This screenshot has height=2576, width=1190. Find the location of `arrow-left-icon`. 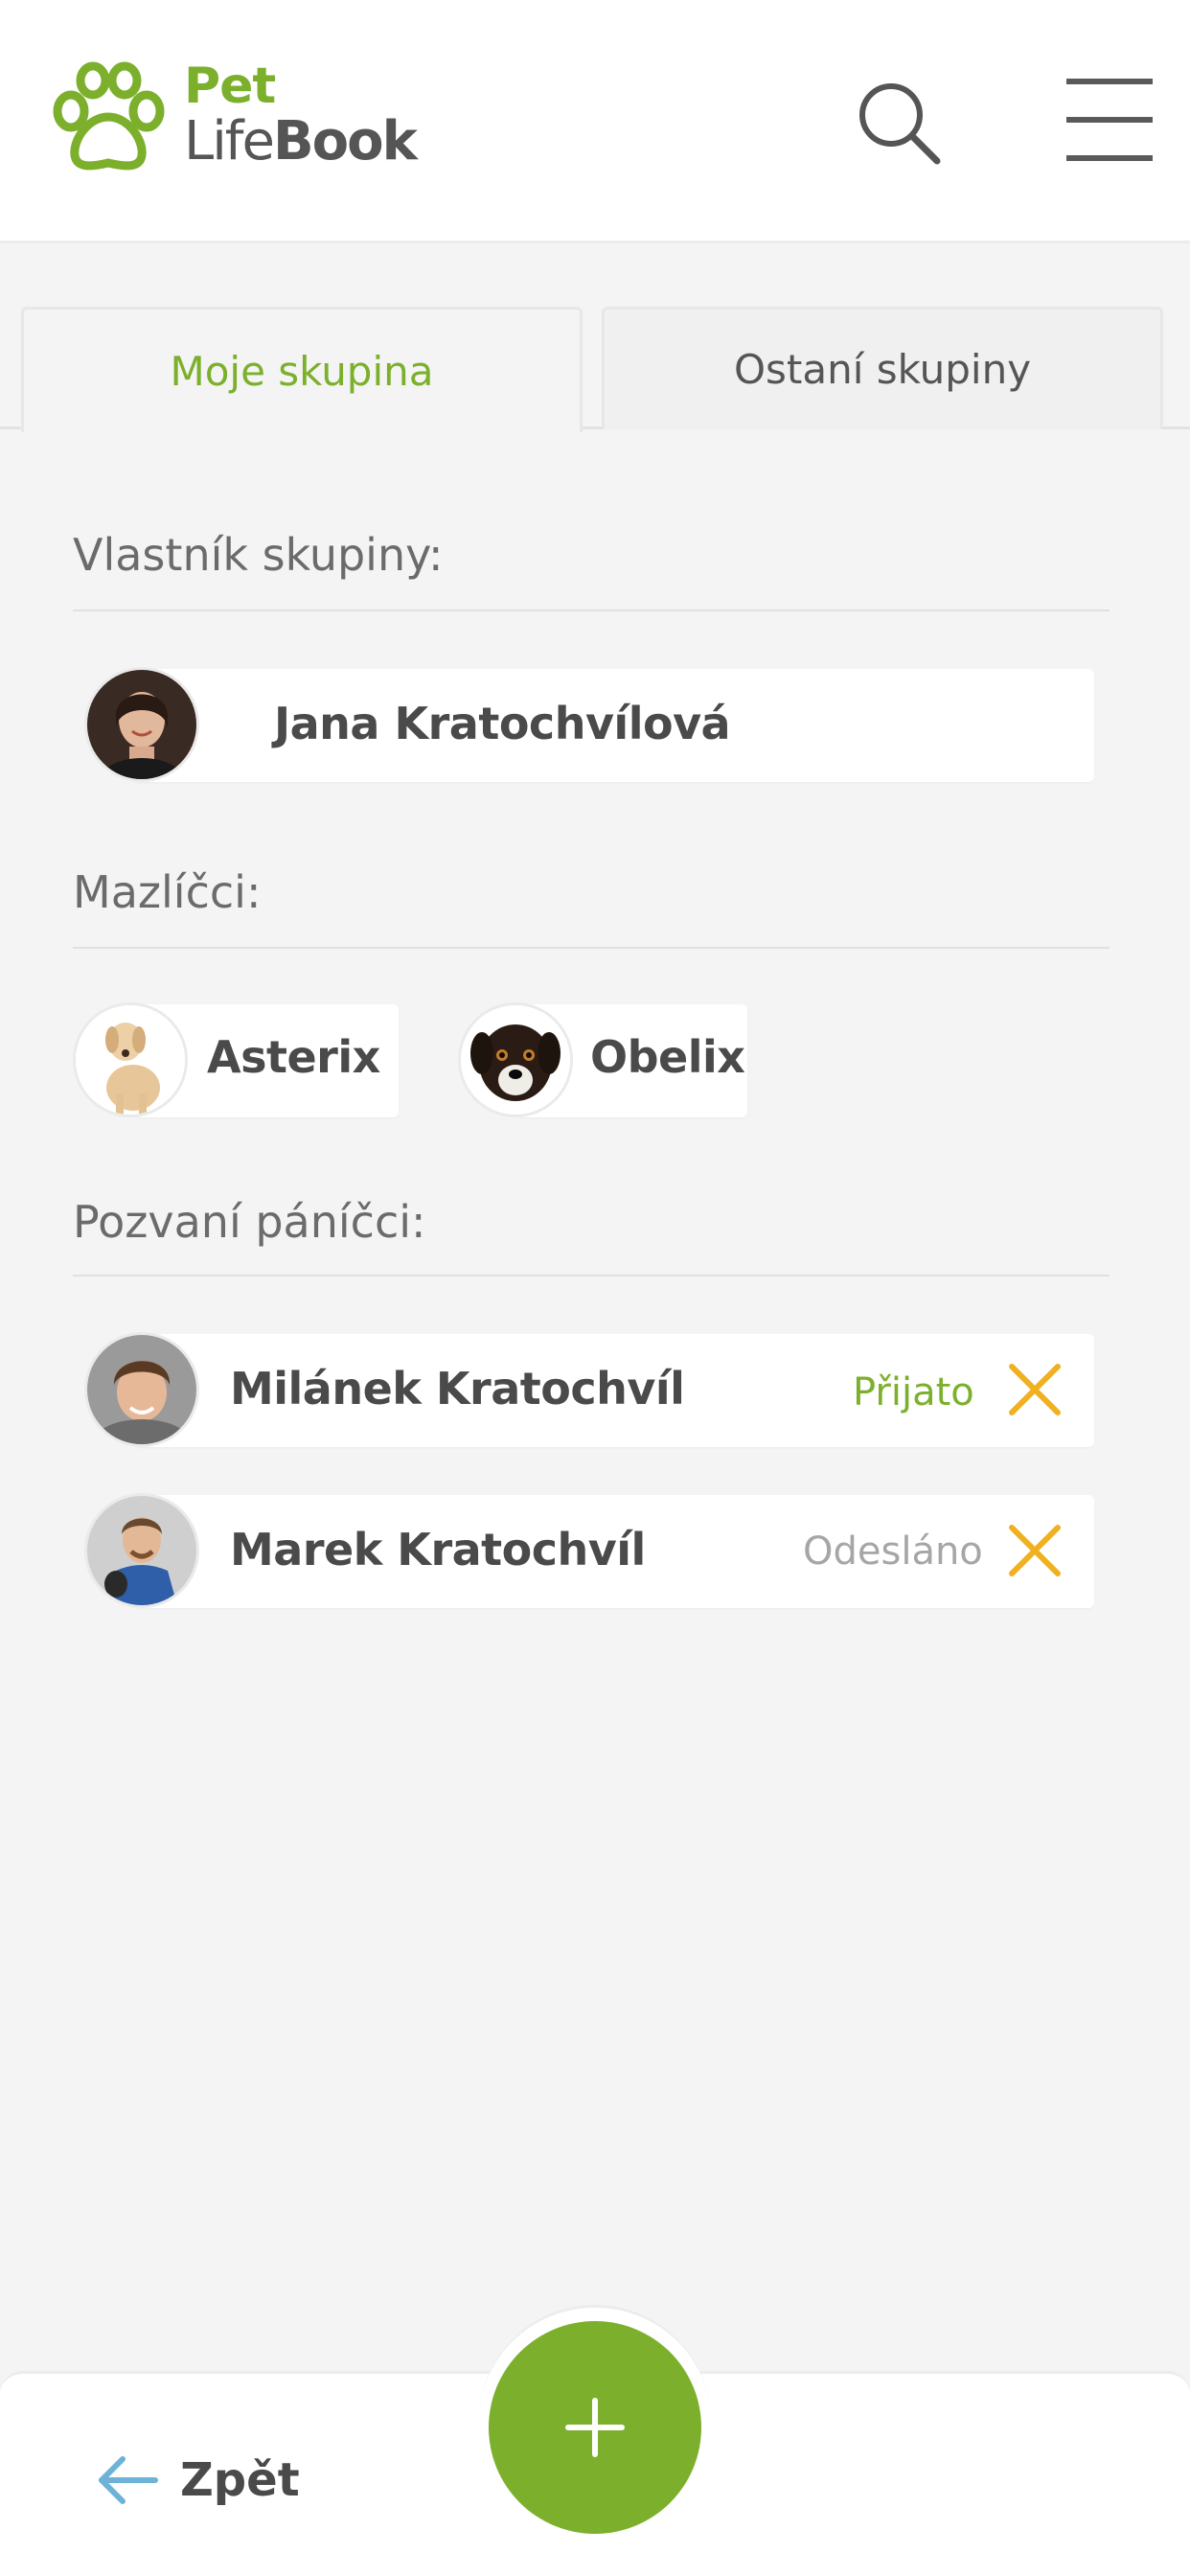

arrow-left-icon is located at coordinates (128, 2480).